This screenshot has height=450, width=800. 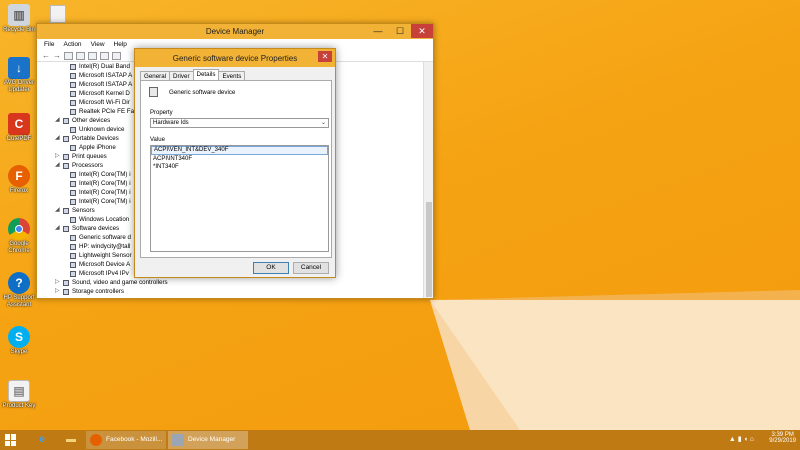 I want to click on tree-item: ▷ Print queues, so click(x=81, y=156).